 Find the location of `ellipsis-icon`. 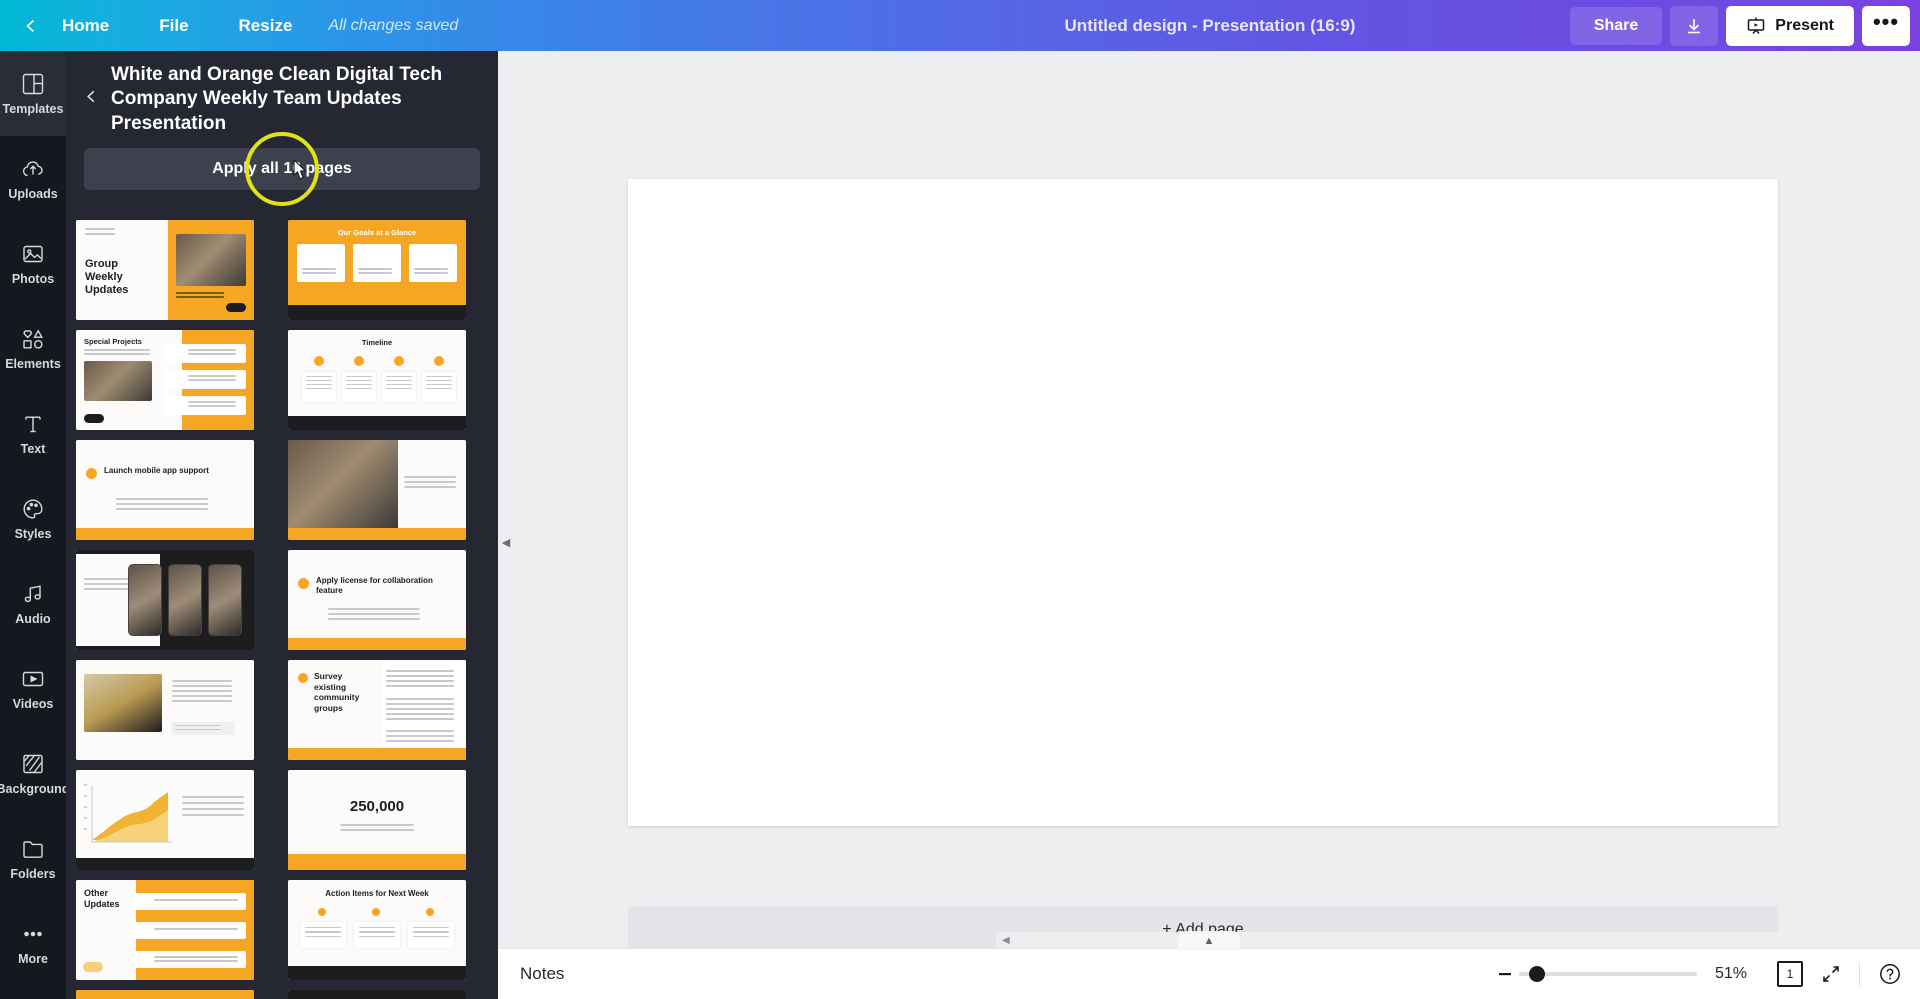

ellipsis-icon is located at coordinates (33, 933).